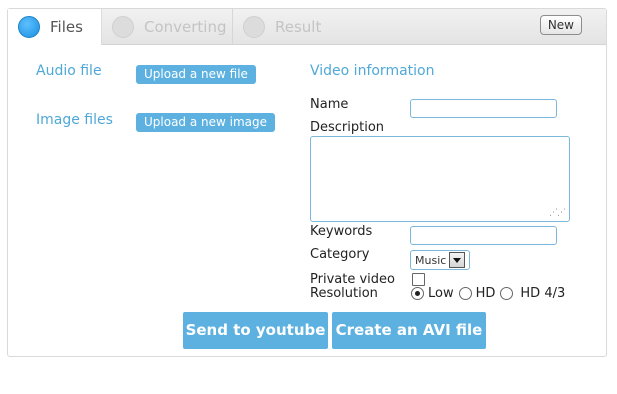 The height and width of the screenshot is (394, 617). I want to click on create-avi-button: Create an AVI file, so click(409, 330).